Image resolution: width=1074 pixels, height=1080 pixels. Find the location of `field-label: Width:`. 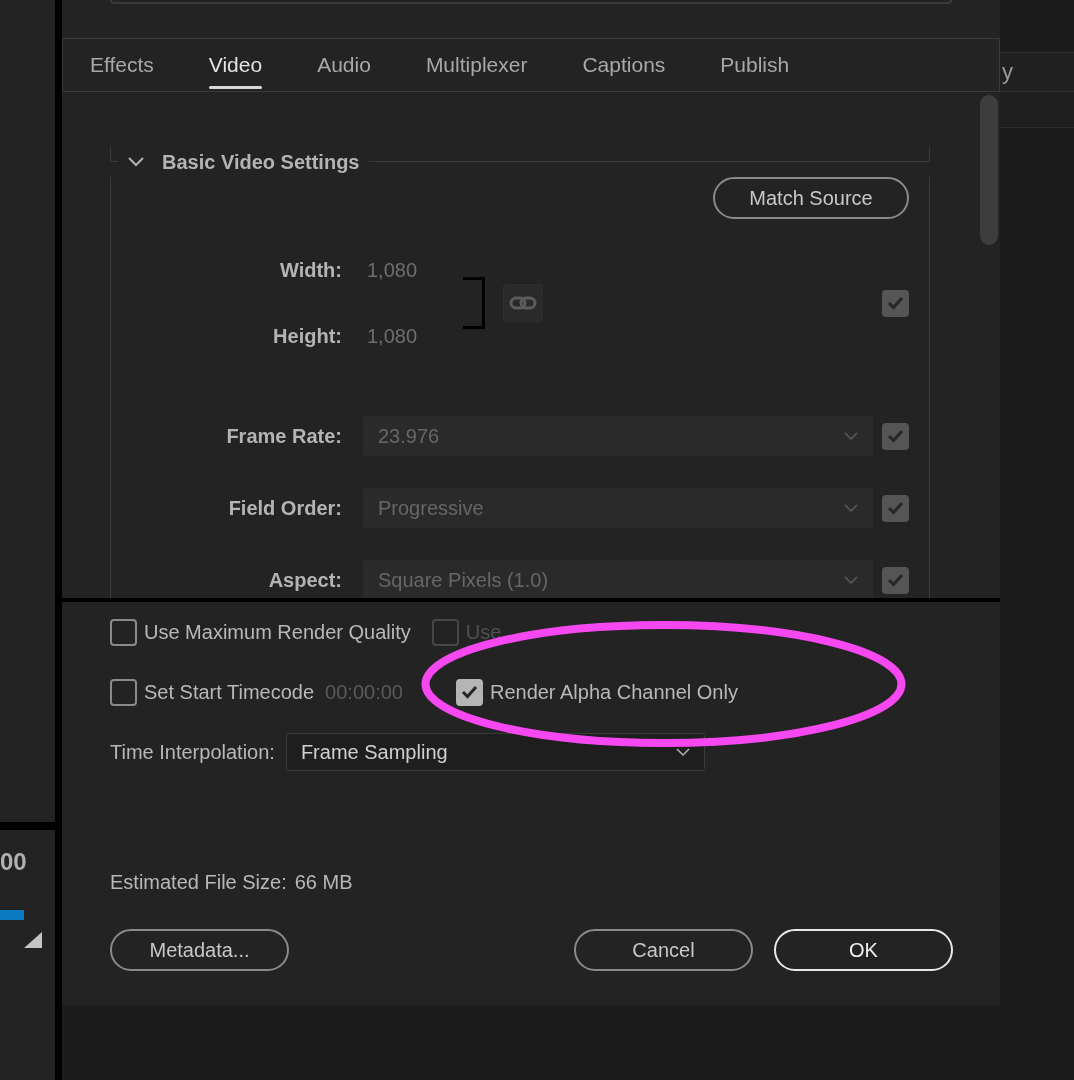

field-label: Width: is located at coordinates (310, 270).